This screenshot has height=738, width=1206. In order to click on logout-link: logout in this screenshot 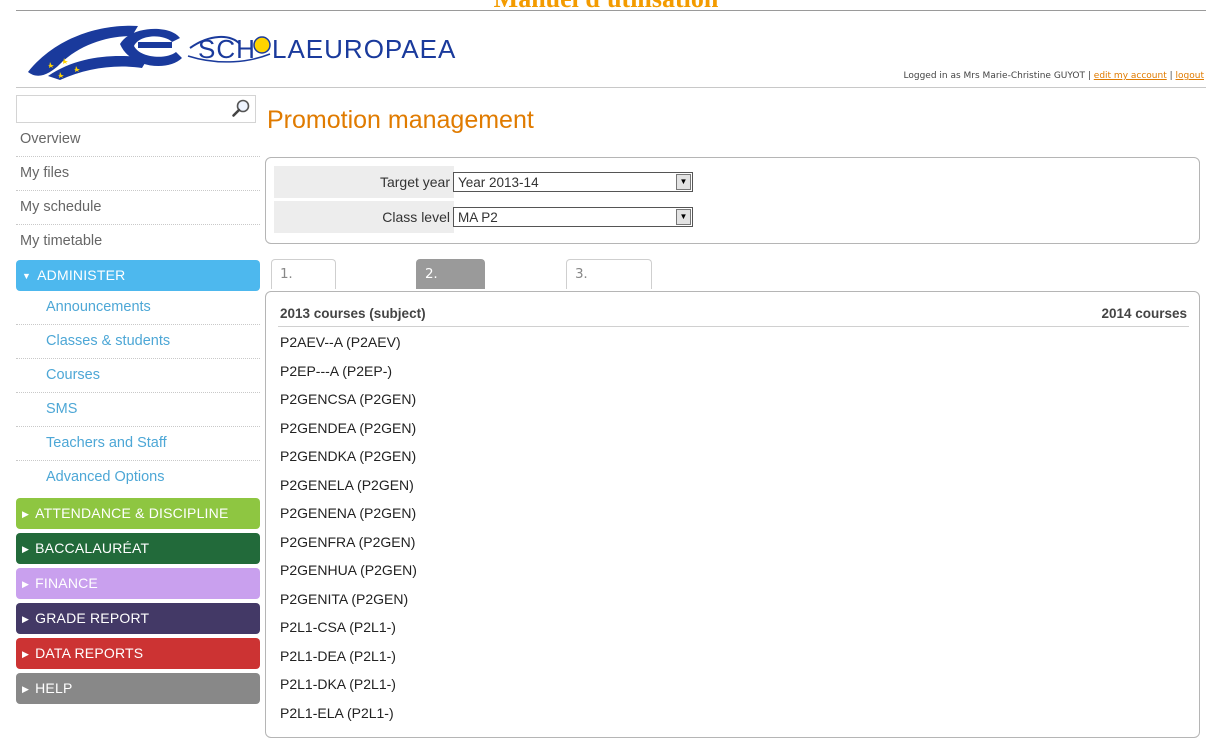, I will do `click(1190, 76)`.